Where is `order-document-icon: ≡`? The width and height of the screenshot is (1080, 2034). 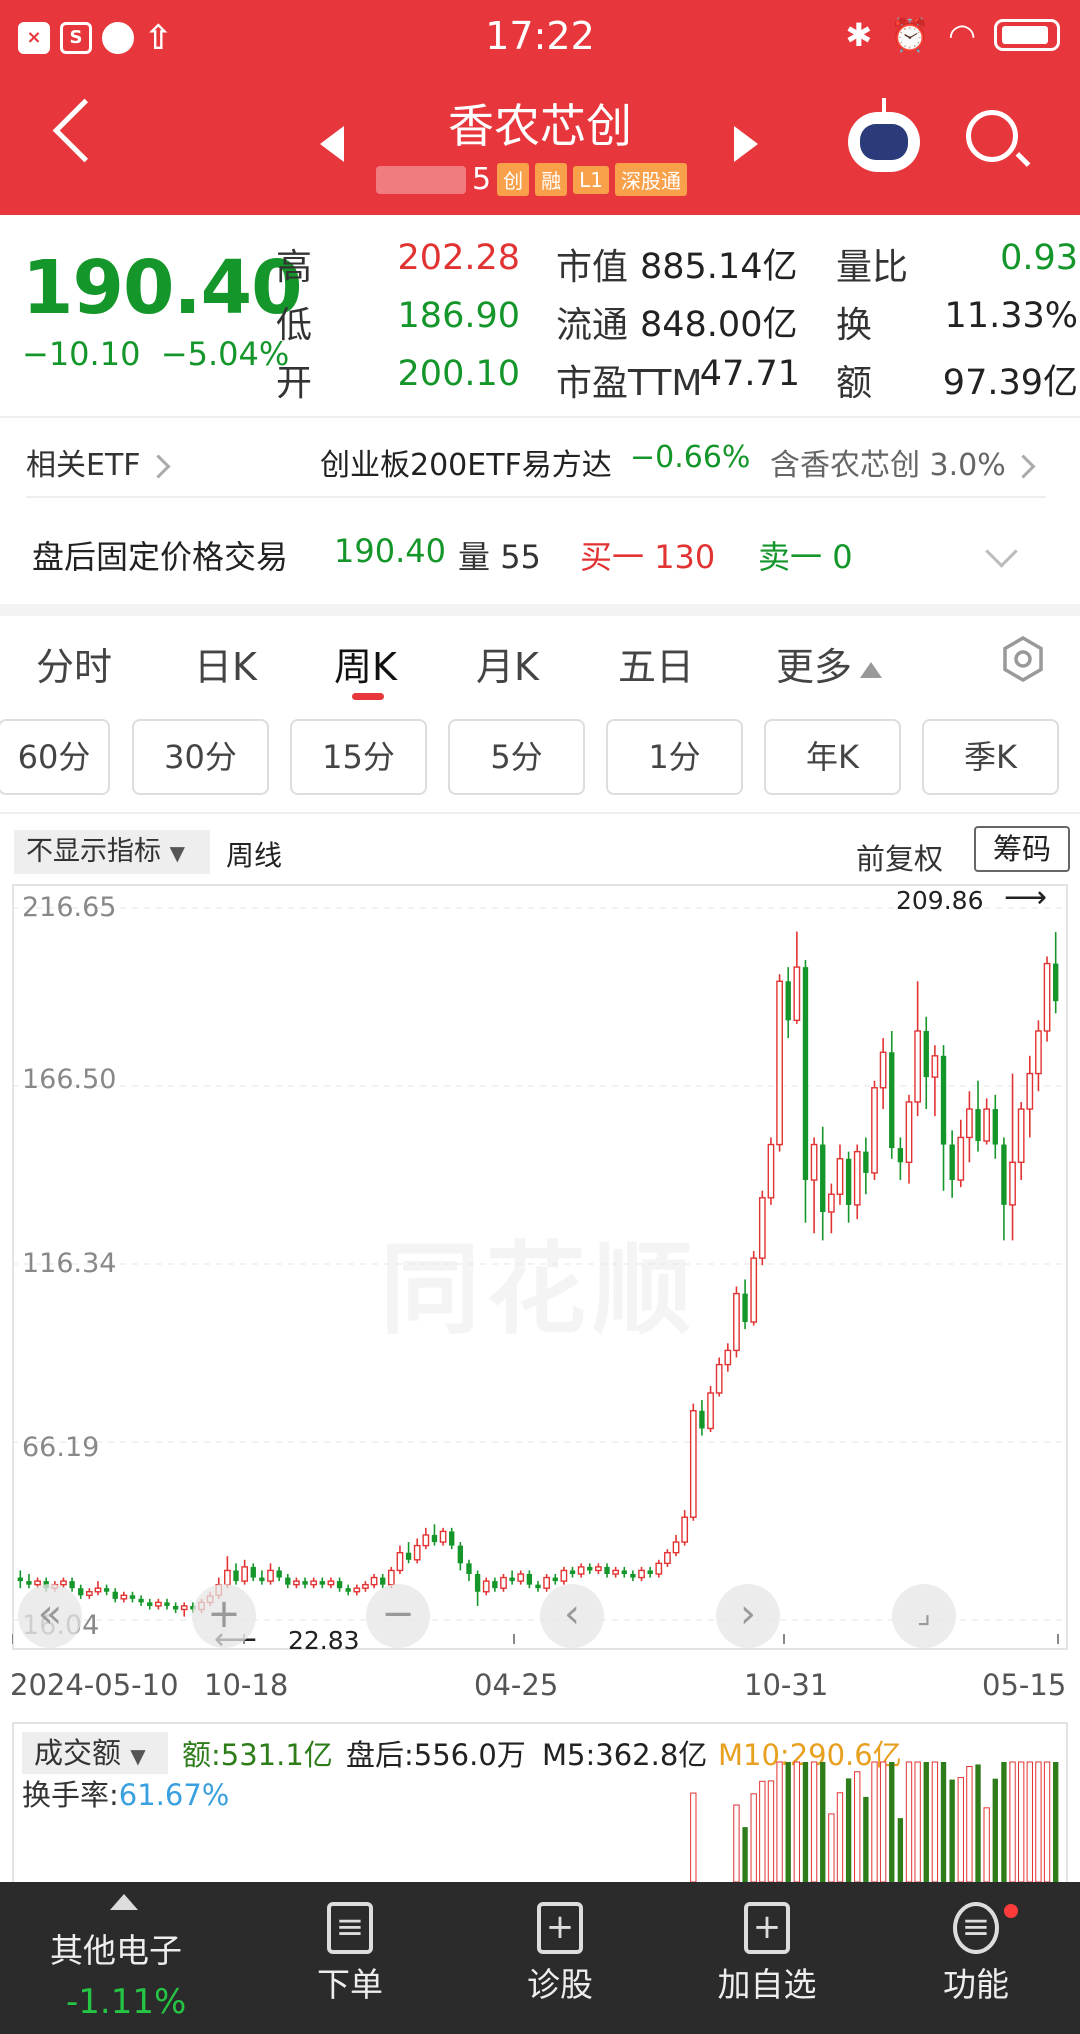 order-document-icon: ≡ is located at coordinates (350, 1928).